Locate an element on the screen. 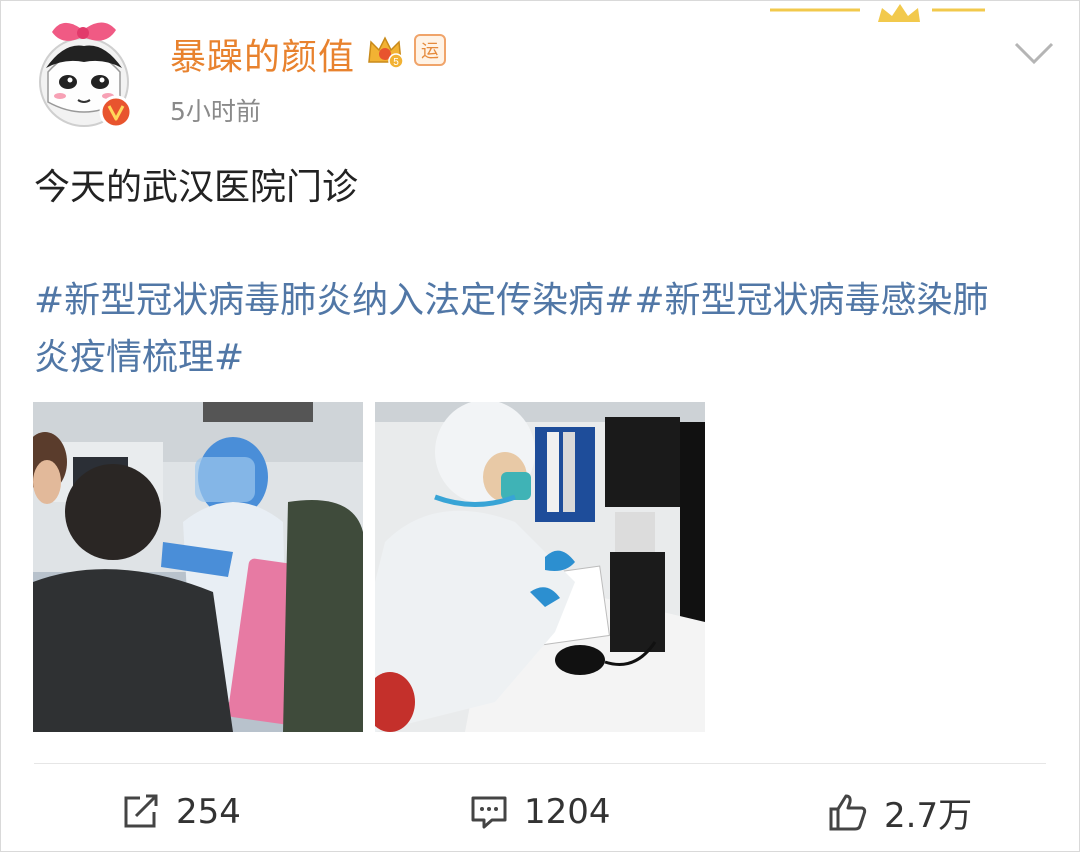 The image size is (1080, 852). photo-clinic-reception-icon is located at coordinates (198, 567).